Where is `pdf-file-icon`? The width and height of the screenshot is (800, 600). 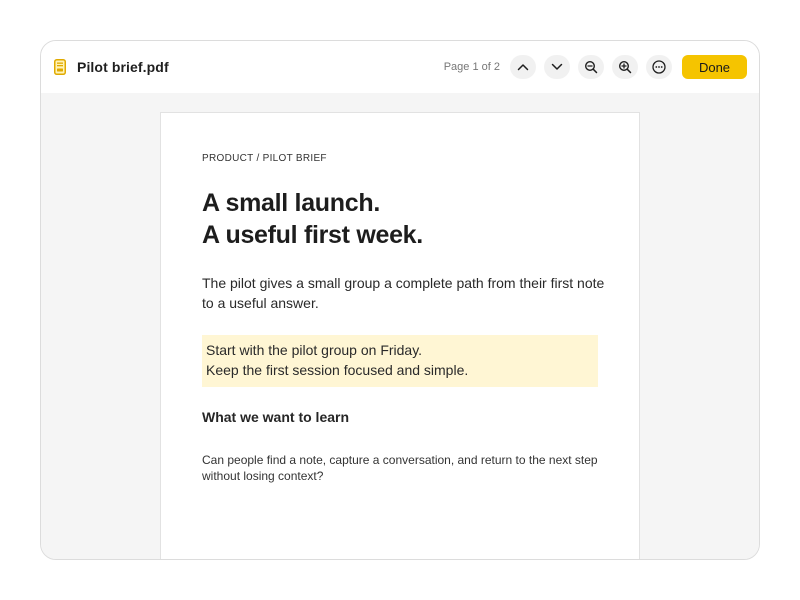 pdf-file-icon is located at coordinates (60, 67).